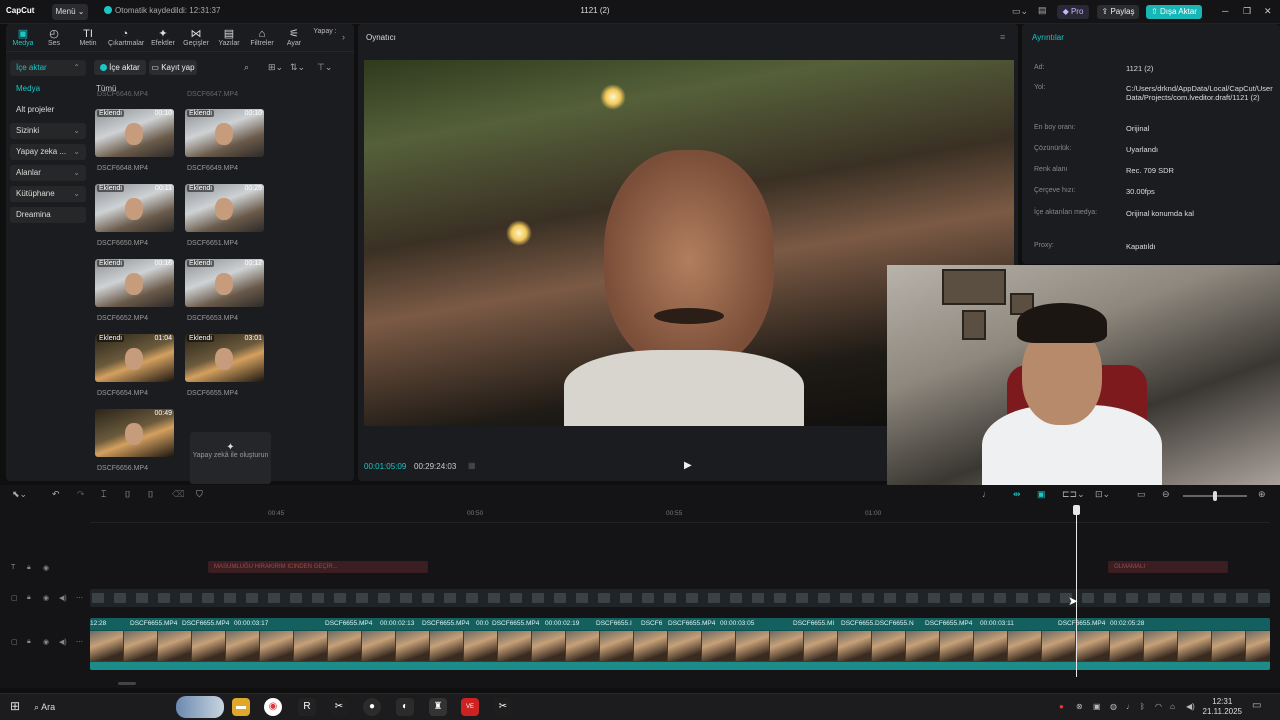  What do you see at coordinates (1174, 12) in the screenshot?
I see `export-button: ⇧ Dışa Aktar` at bounding box center [1174, 12].